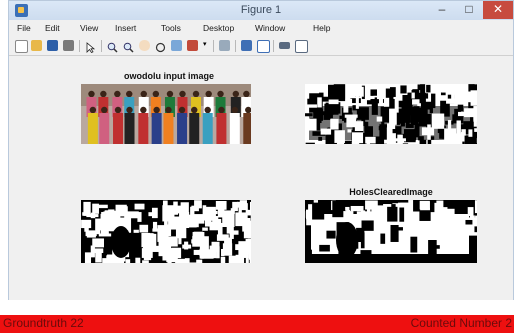 Image resolution: width=514 pixels, height=333 pixels. Describe the element at coordinates (246, 45) in the screenshot. I see `colorbar-icon` at that location.